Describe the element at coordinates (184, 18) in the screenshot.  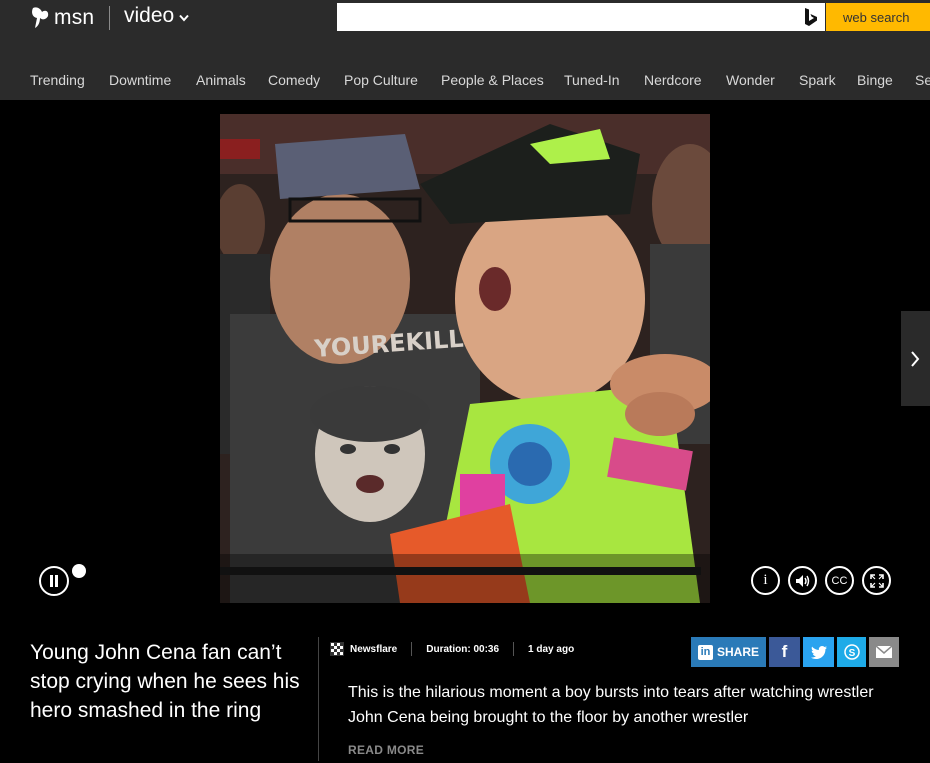
I see `chevron-down-icon` at that location.